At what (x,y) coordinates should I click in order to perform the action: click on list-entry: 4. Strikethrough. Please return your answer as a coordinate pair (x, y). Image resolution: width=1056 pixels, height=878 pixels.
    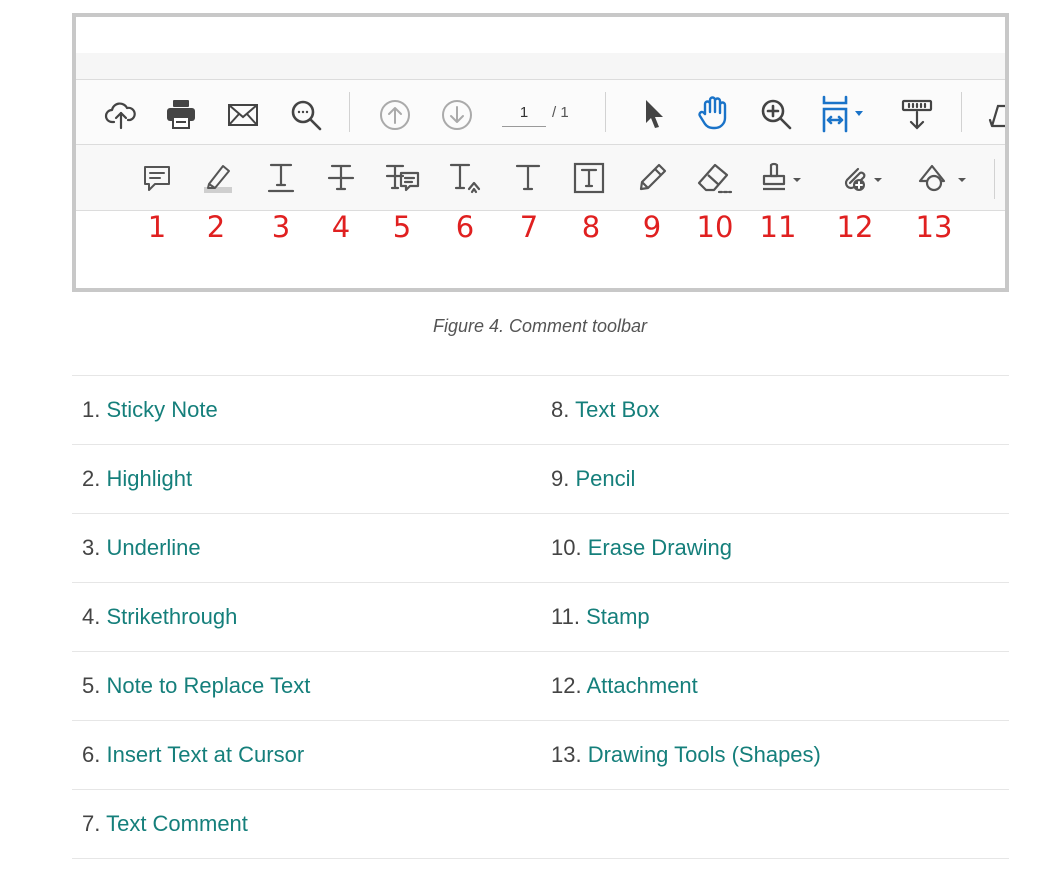
    Looking at the image, I should click on (160, 616).